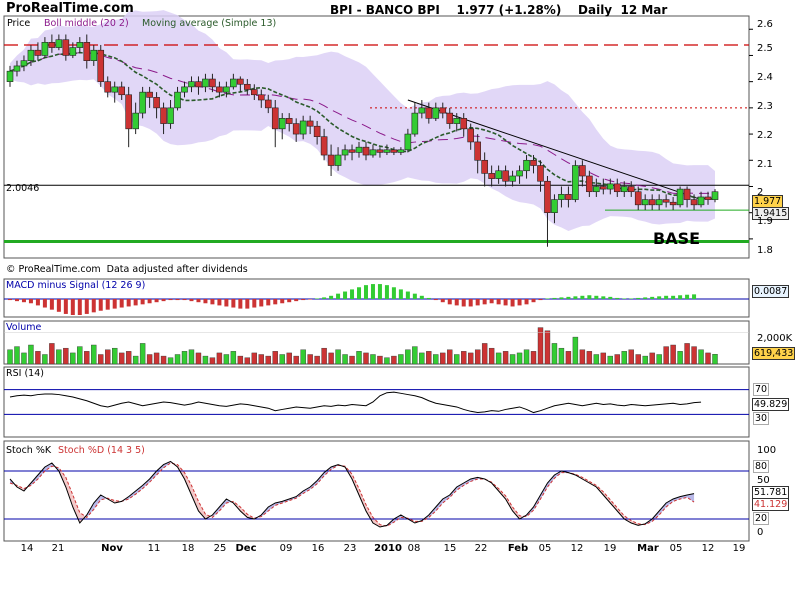  I want to click on base-annotation: BASE, so click(677, 238).